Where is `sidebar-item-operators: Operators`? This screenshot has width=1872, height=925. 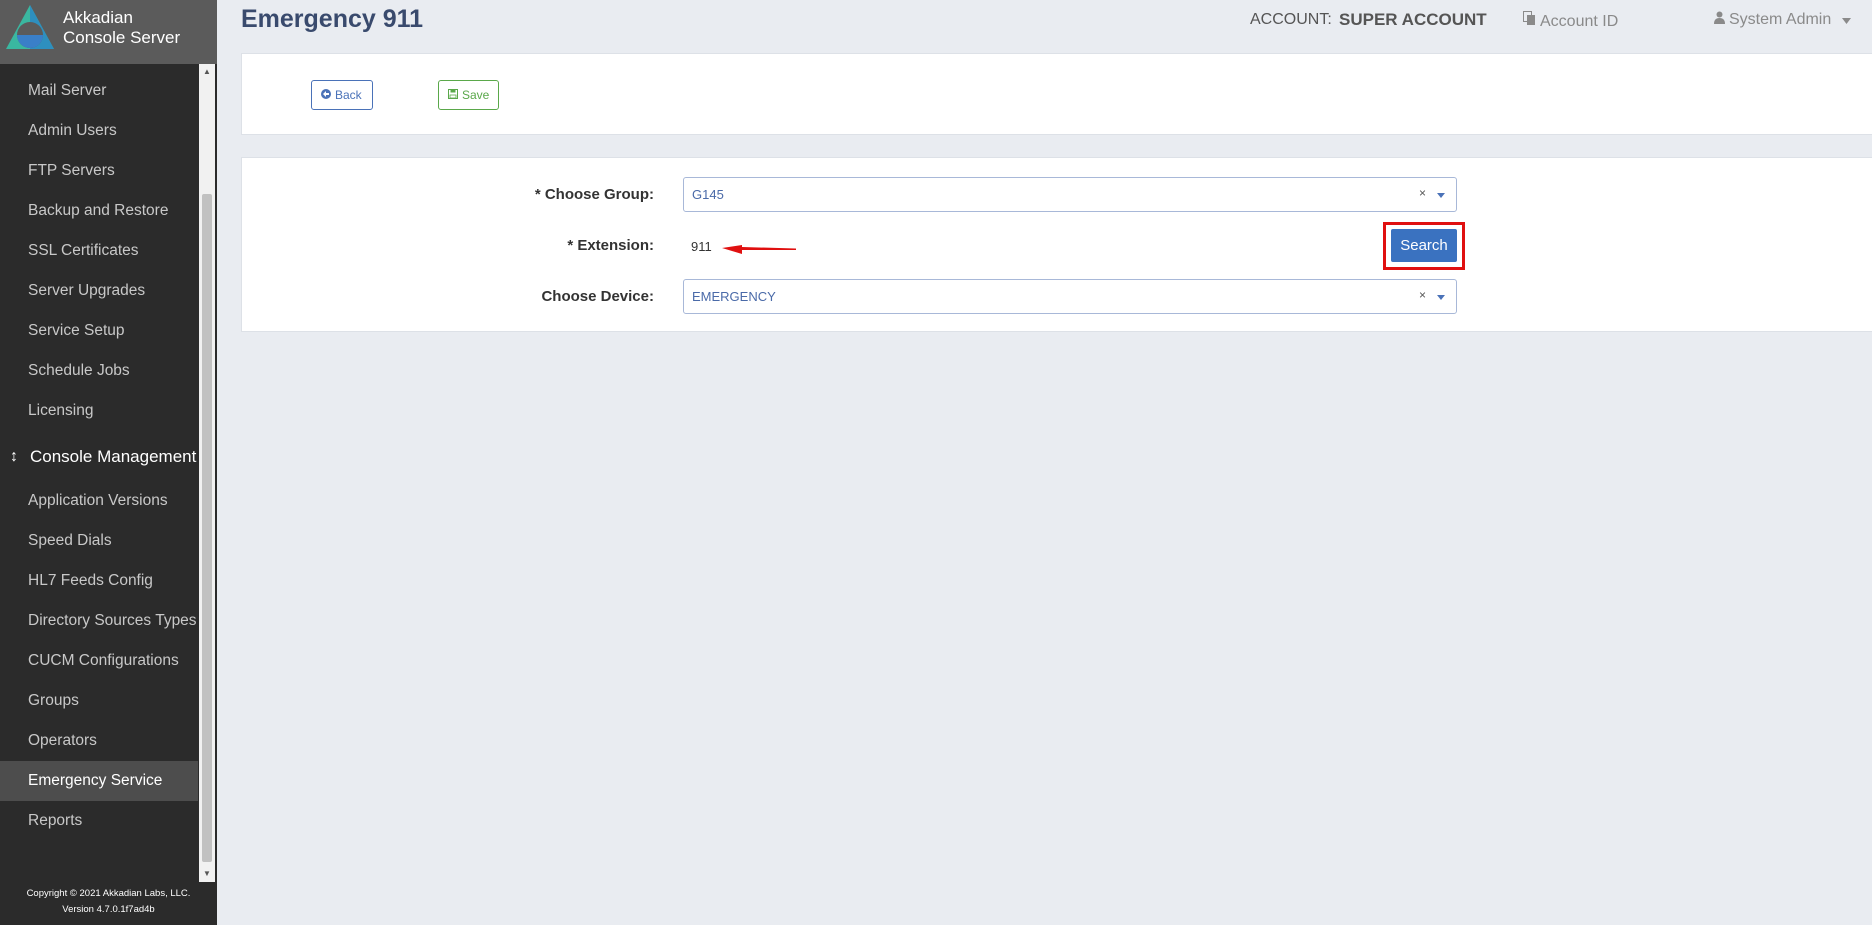
sidebar-item-operators: Operators is located at coordinates (99, 741).